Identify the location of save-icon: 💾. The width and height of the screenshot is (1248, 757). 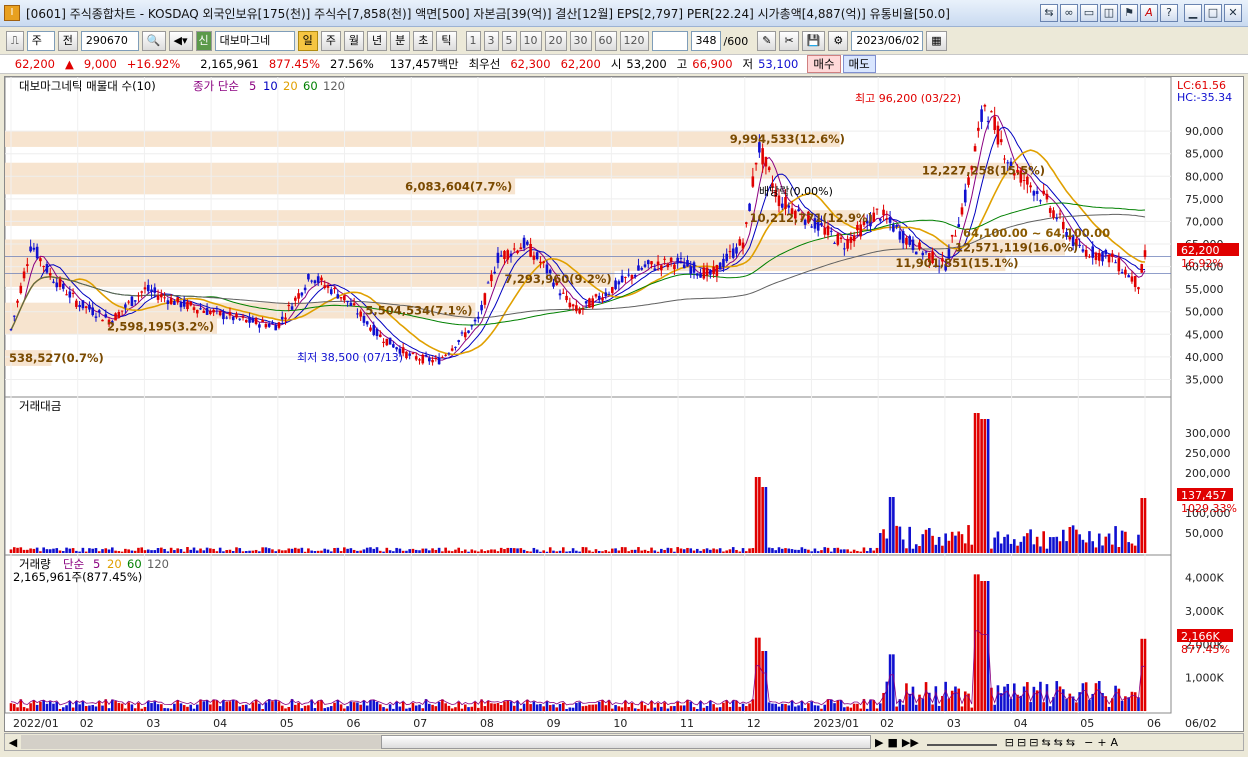
(813, 41).